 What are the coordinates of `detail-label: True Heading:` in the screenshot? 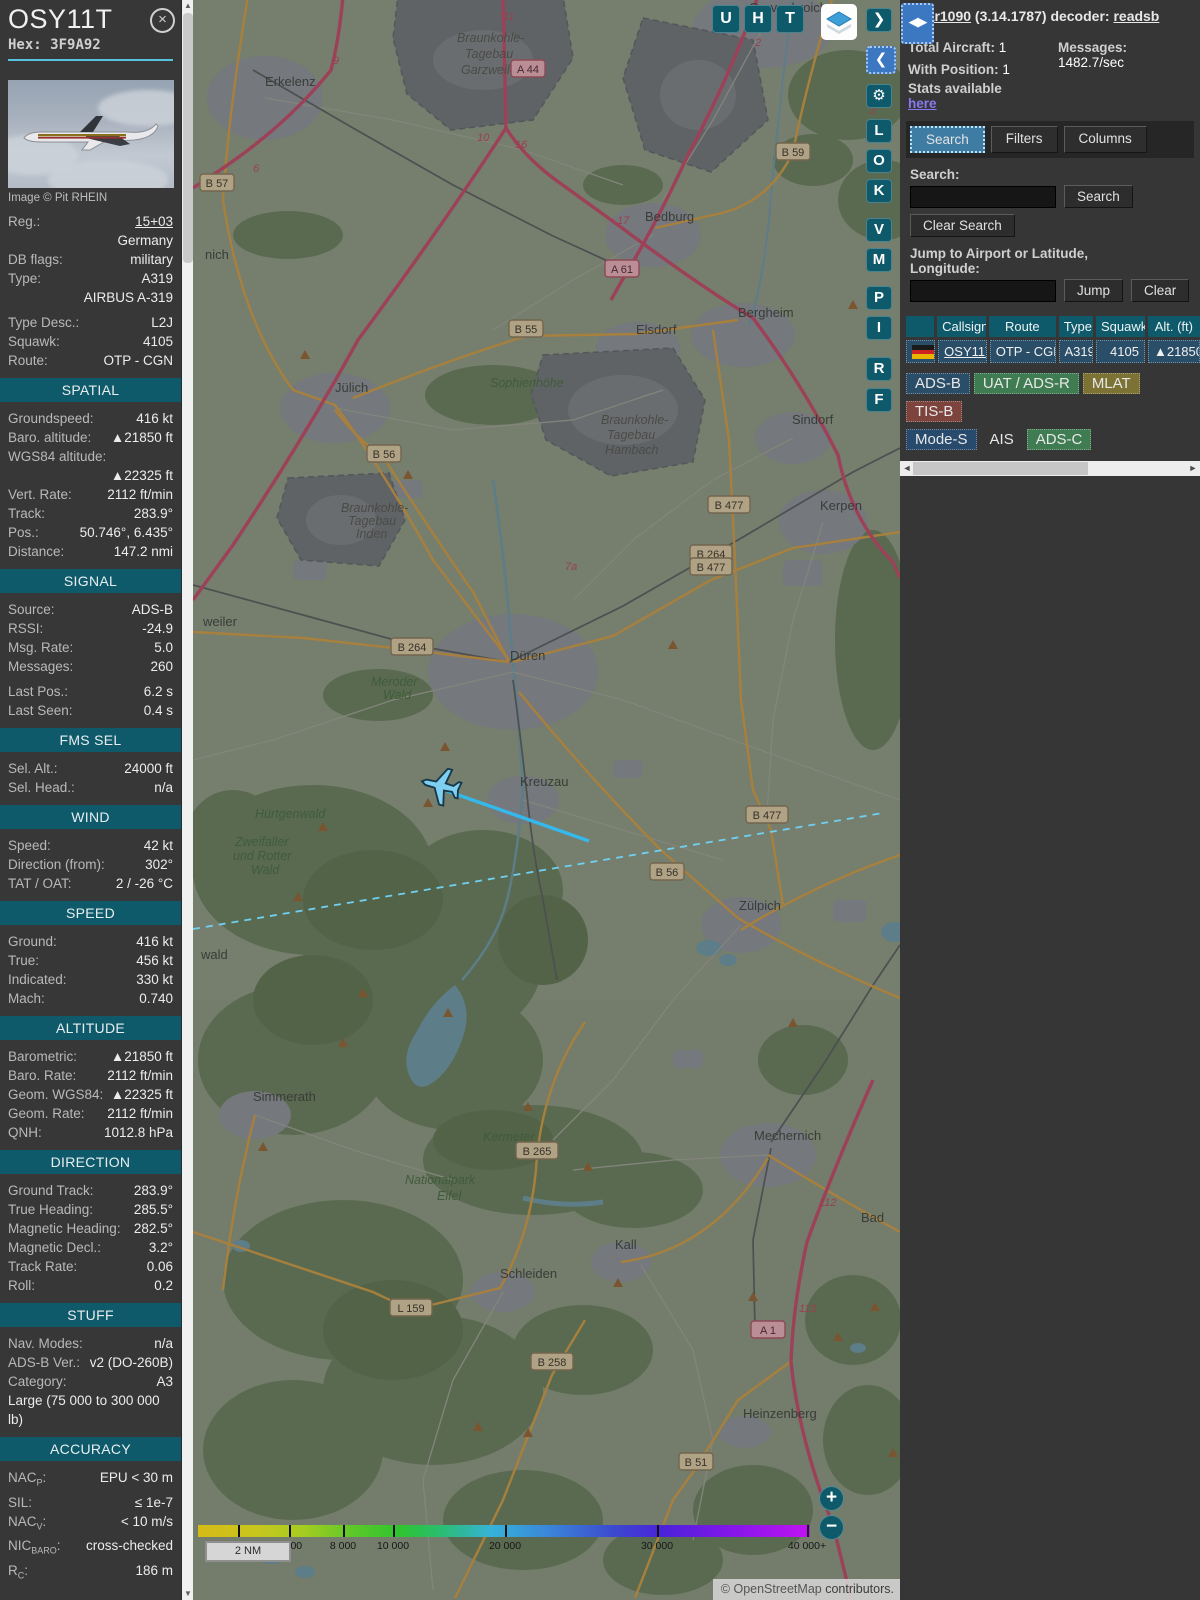 It's located at (51, 1209).